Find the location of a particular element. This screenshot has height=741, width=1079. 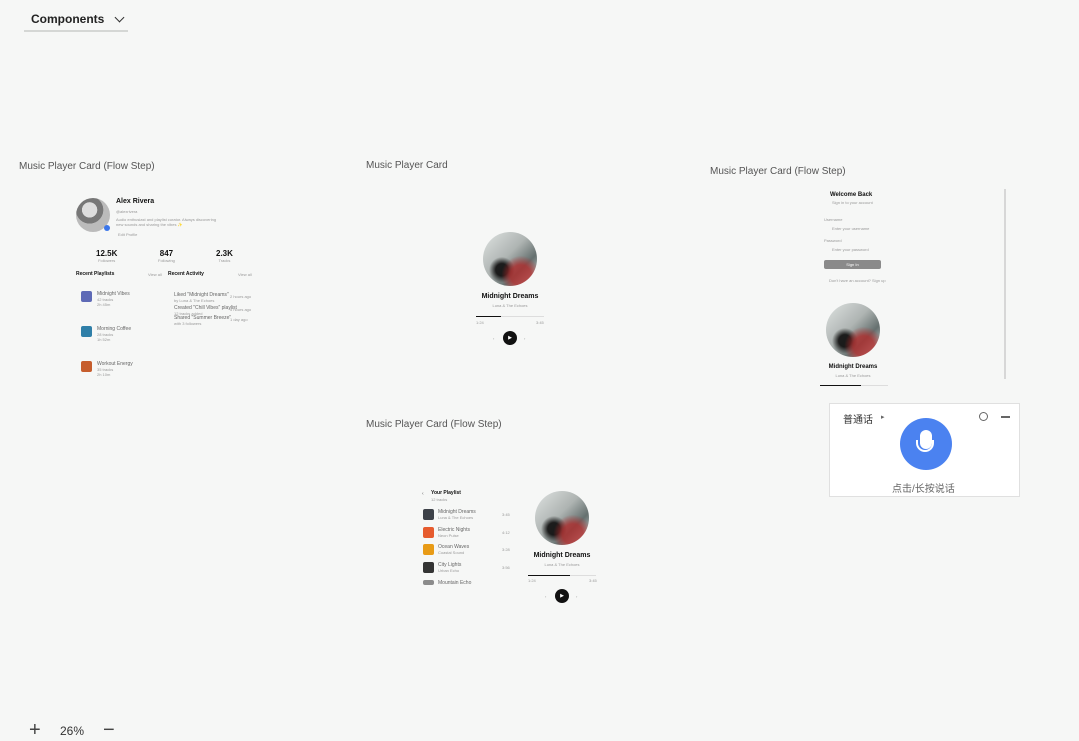

username-input: Enter your username is located at coordinates (850, 228).